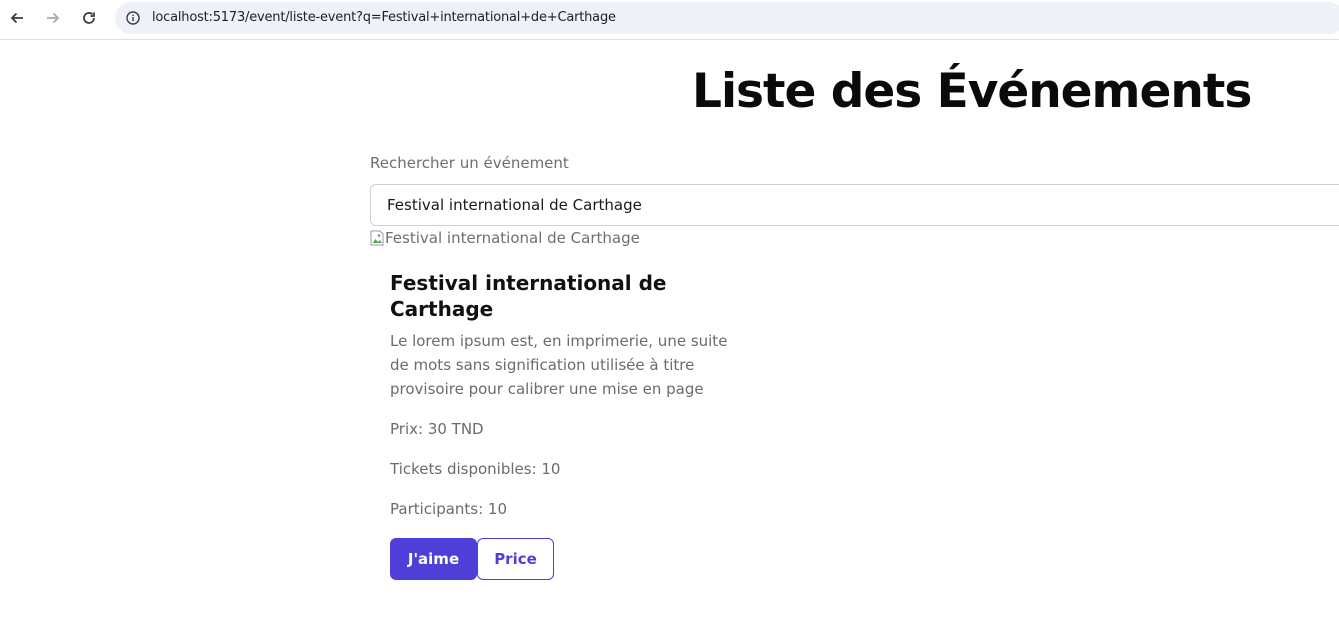 The height and width of the screenshot is (622, 1339). Describe the element at coordinates (377, 238) in the screenshot. I see `broken-image-icon` at that location.